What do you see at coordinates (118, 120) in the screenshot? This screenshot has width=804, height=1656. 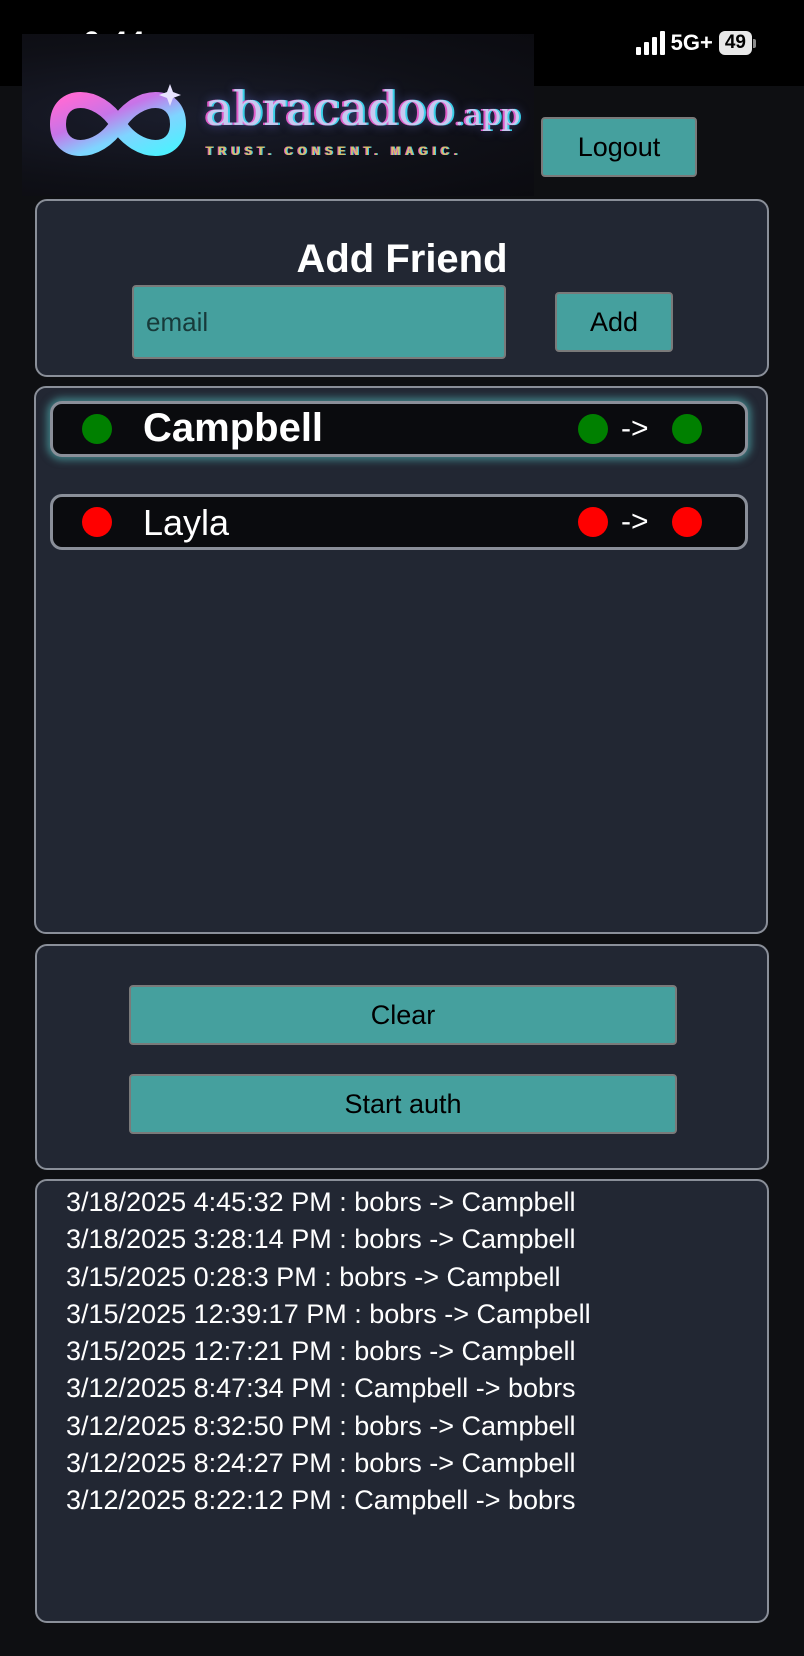 I see `infinity-icon` at bounding box center [118, 120].